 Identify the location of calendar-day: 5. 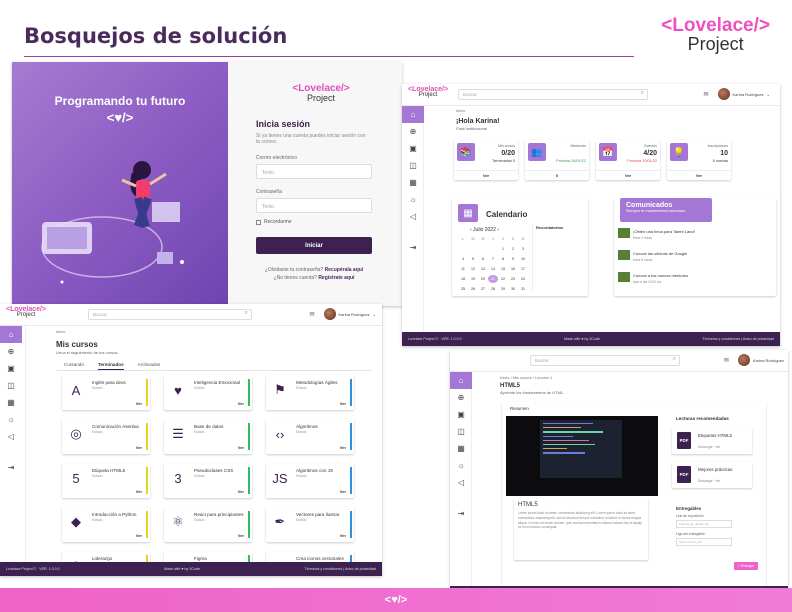
(473, 259).